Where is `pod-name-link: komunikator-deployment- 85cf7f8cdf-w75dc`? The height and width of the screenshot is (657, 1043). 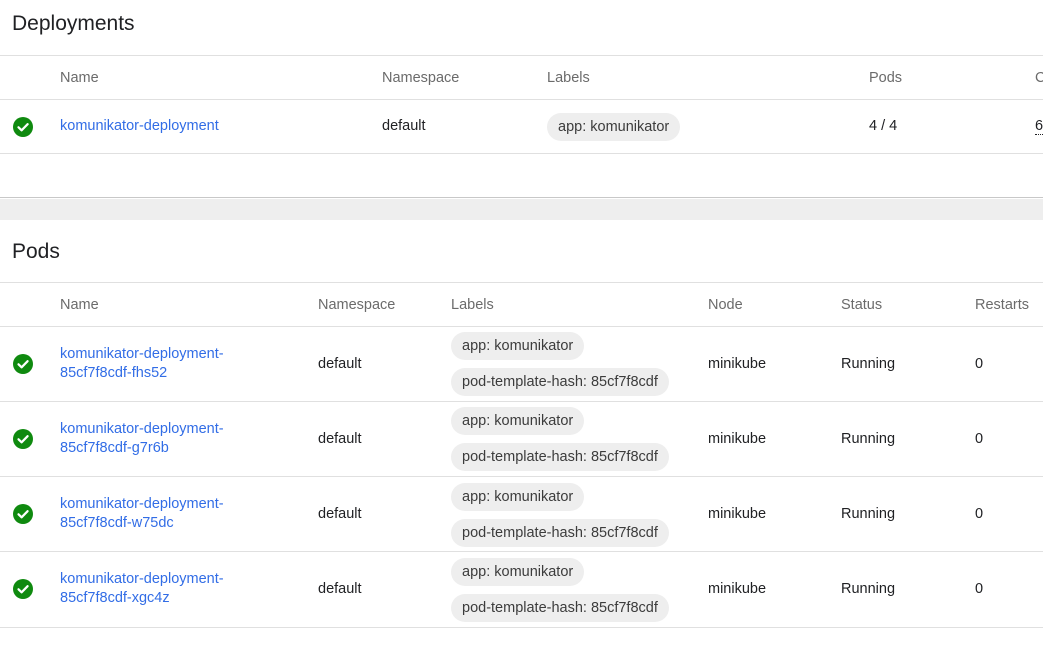
pod-name-link: komunikator-deployment- 85cf7f8cdf-w75dc is located at coordinates (142, 514).